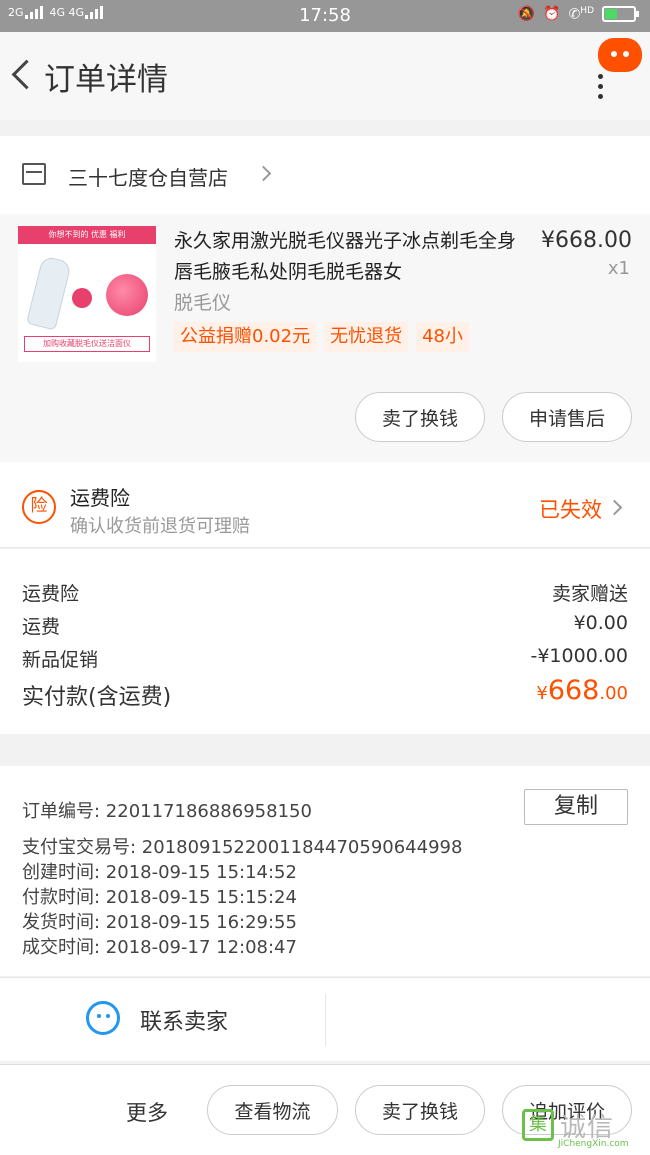 This screenshot has width=650, height=1155. I want to click on message-bubble-icon, so click(620, 55).